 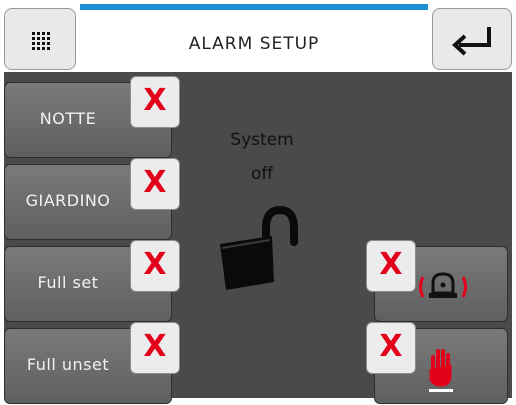 I want to click on remove-zone-notte-button: X, so click(x=155, y=102).